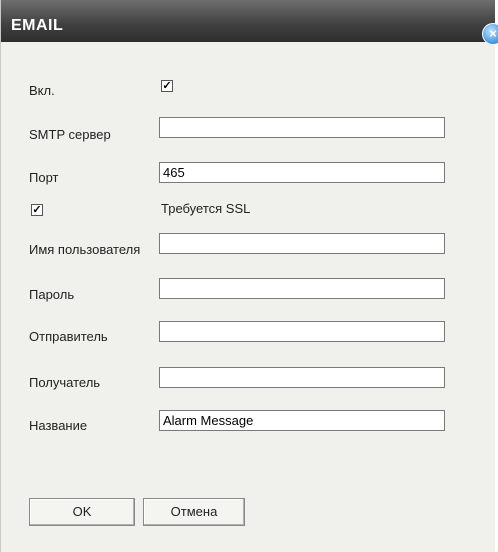 This screenshot has height=552, width=498. What do you see at coordinates (44, 177) in the screenshot?
I see `port-label: Порт` at bounding box center [44, 177].